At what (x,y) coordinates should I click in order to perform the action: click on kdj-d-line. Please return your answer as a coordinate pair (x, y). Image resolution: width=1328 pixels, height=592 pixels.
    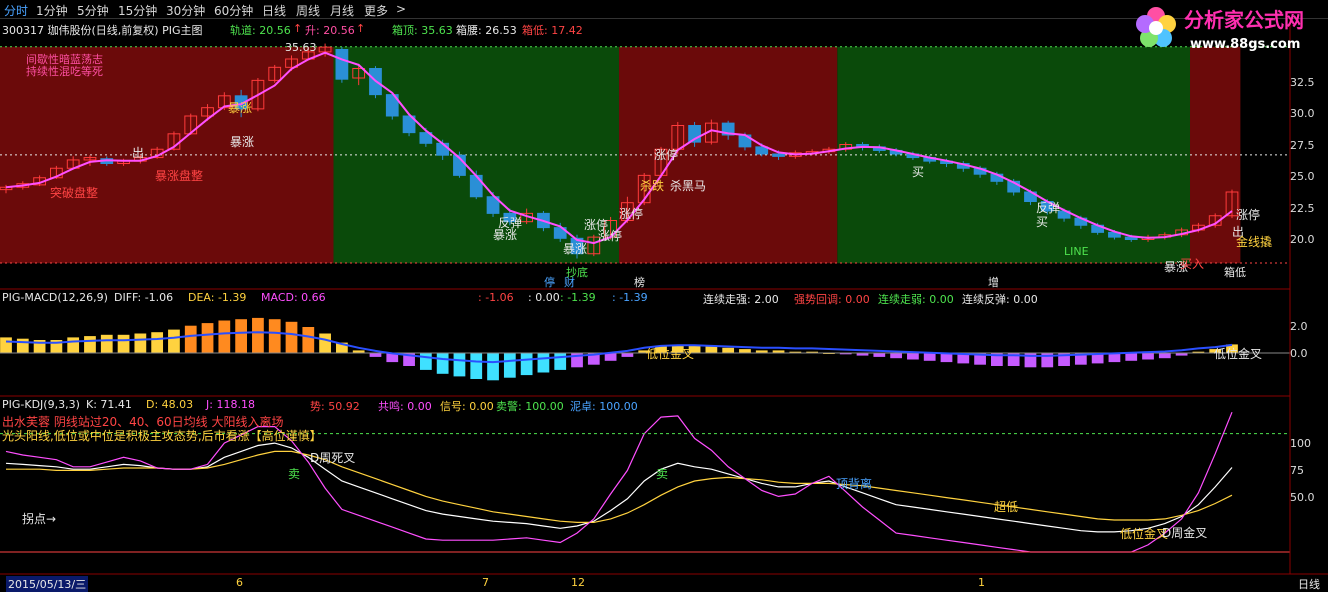
    Looking at the image, I should click on (619, 486).